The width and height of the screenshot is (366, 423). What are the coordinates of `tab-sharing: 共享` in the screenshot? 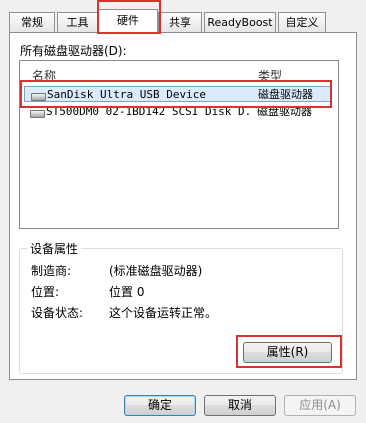 It's located at (180, 22).